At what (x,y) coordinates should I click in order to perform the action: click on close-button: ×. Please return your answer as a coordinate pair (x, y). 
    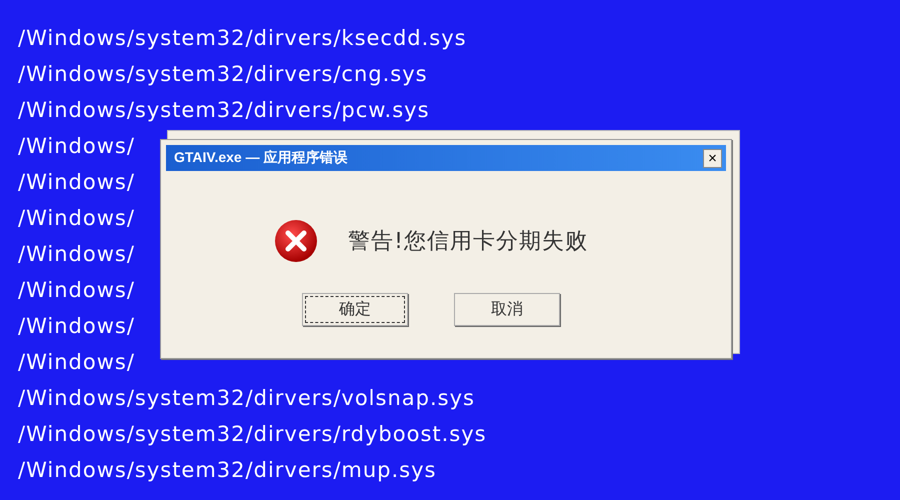
    Looking at the image, I should click on (712, 158).